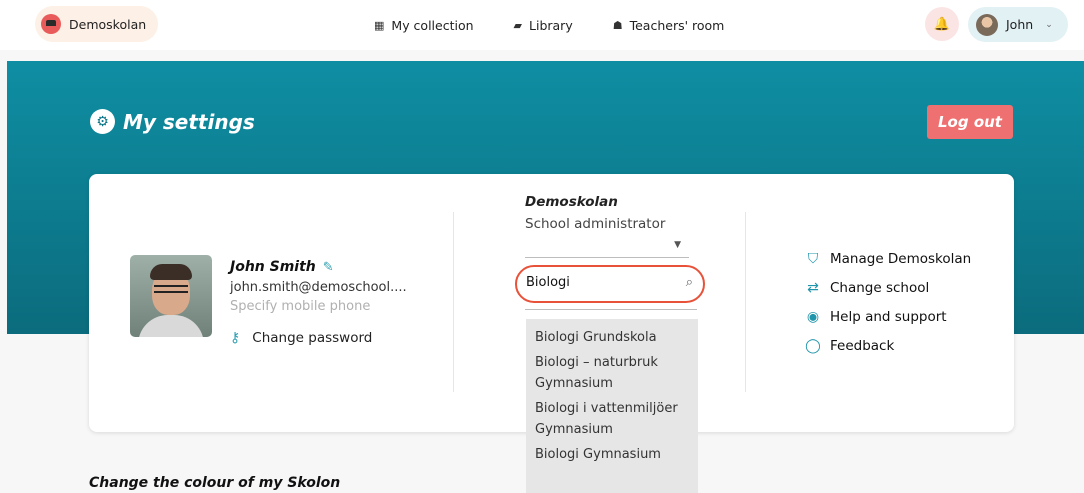 The height and width of the screenshot is (493, 1084). I want to click on users-icon: ☗, so click(617, 25).